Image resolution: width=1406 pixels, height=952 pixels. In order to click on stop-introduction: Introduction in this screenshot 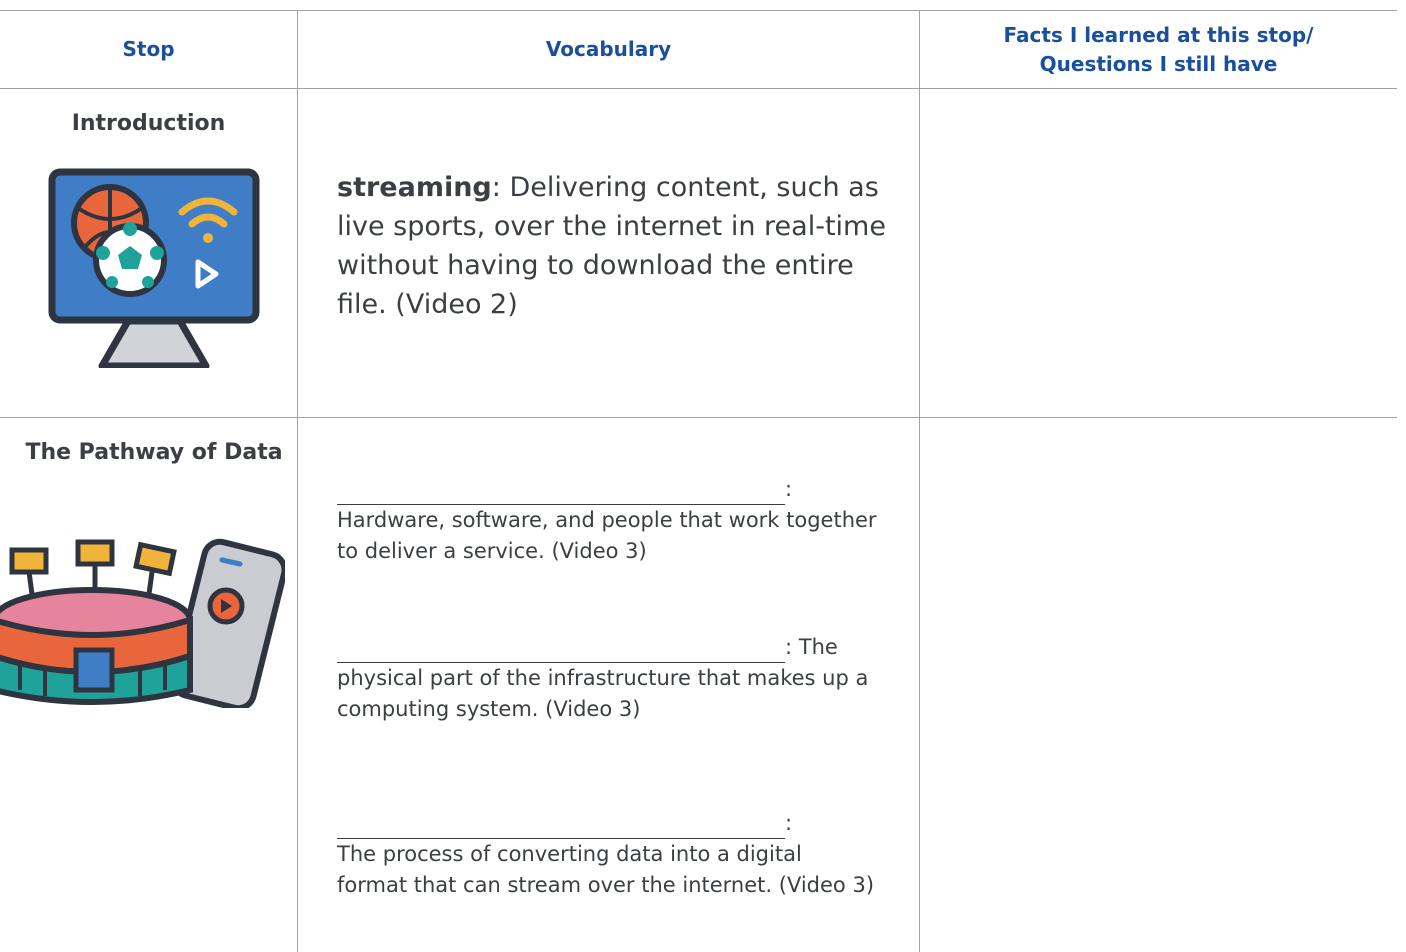, I will do `click(148, 123)`.